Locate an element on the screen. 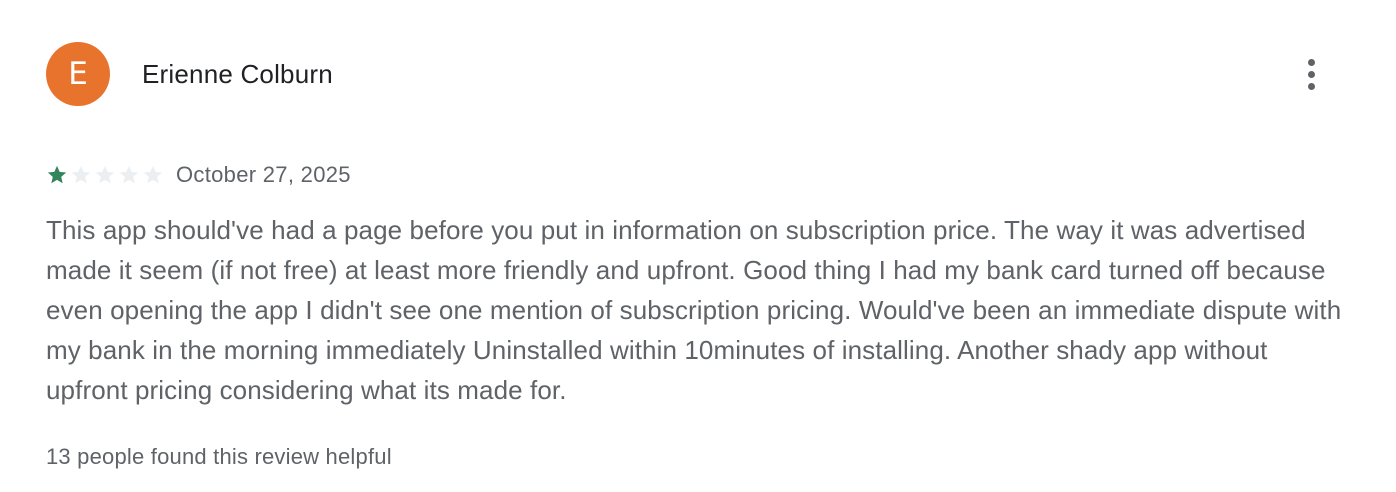 The image size is (1396, 492). star-rating is located at coordinates (105, 175).